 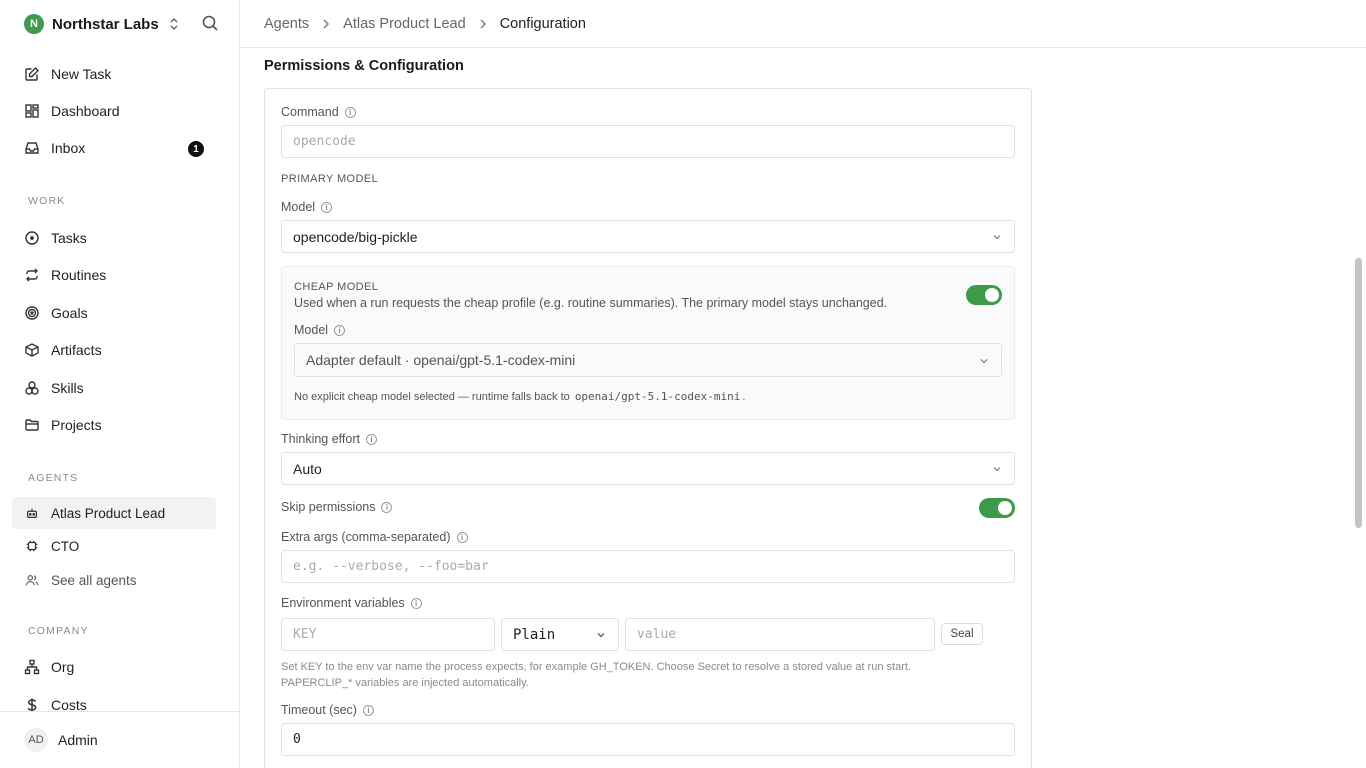 What do you see at coordinates (343, 603) in the screenshot?
I see `env-vars-label-text: Environment variables` at bounding box center [343, 603].